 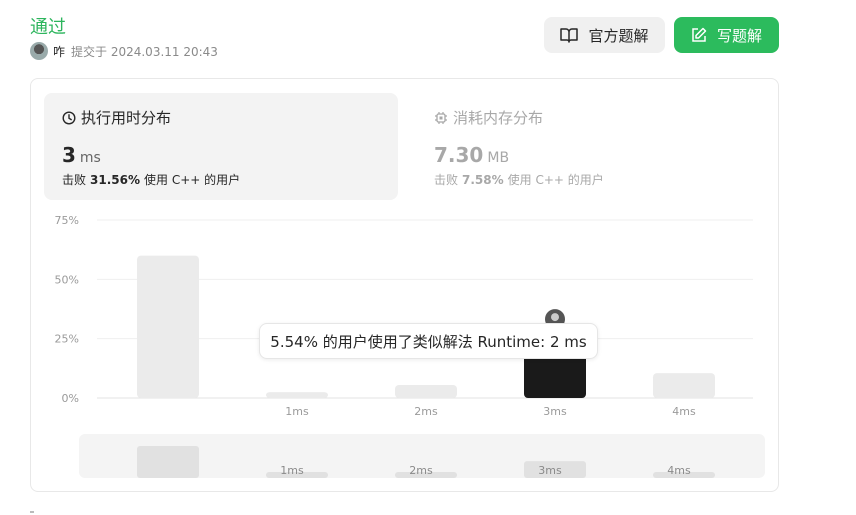 I want to click on minimap-label: 3ms, so click(x=550, y=470).